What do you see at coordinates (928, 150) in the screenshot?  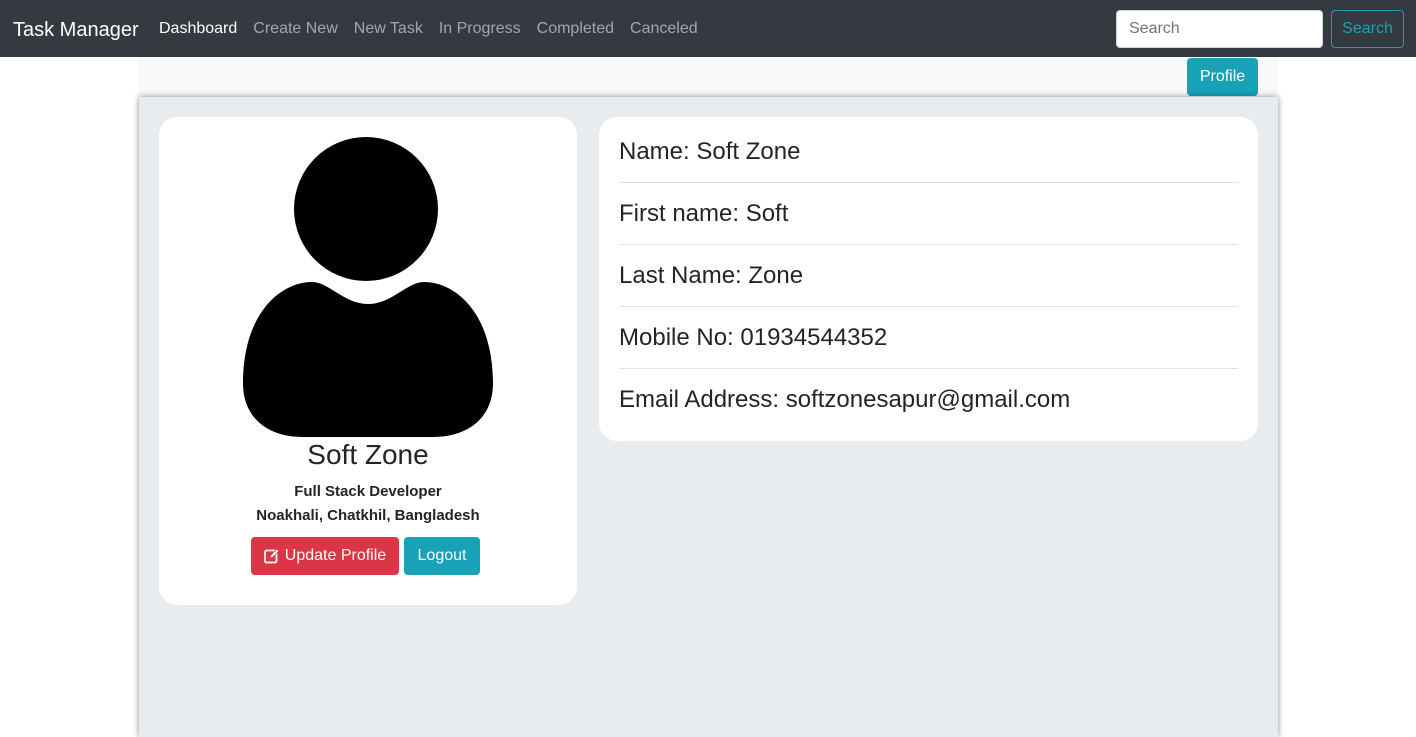 I see `detail-name: Name: Soft Zone` at bounding box center [928, 150].